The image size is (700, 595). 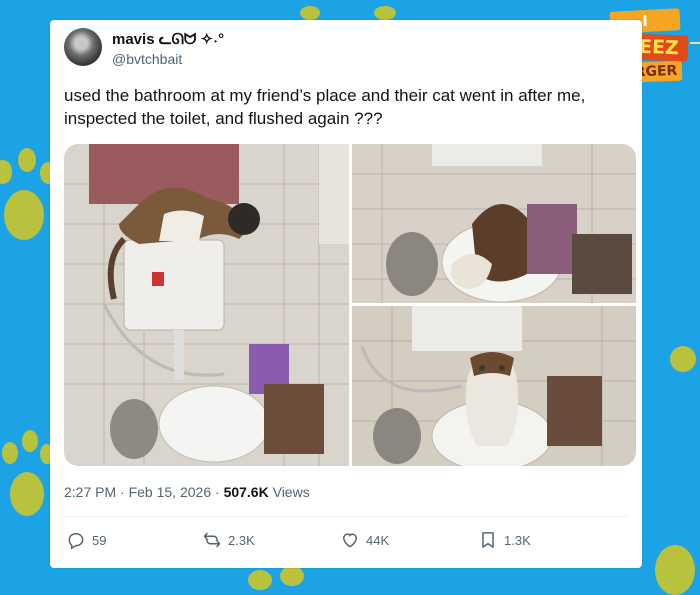 I want to click on bookmark-count: 1.3K, so click(x=517, y=540).